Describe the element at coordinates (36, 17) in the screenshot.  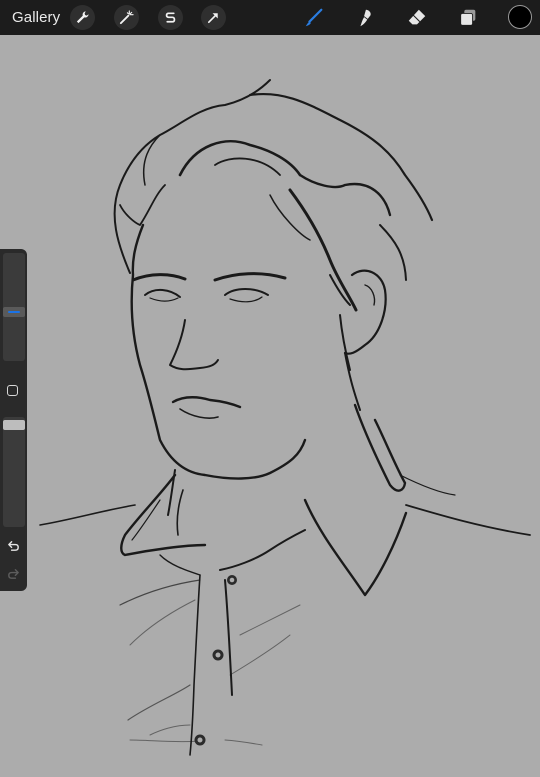
I see `gallery-button: Gallery` at that location.